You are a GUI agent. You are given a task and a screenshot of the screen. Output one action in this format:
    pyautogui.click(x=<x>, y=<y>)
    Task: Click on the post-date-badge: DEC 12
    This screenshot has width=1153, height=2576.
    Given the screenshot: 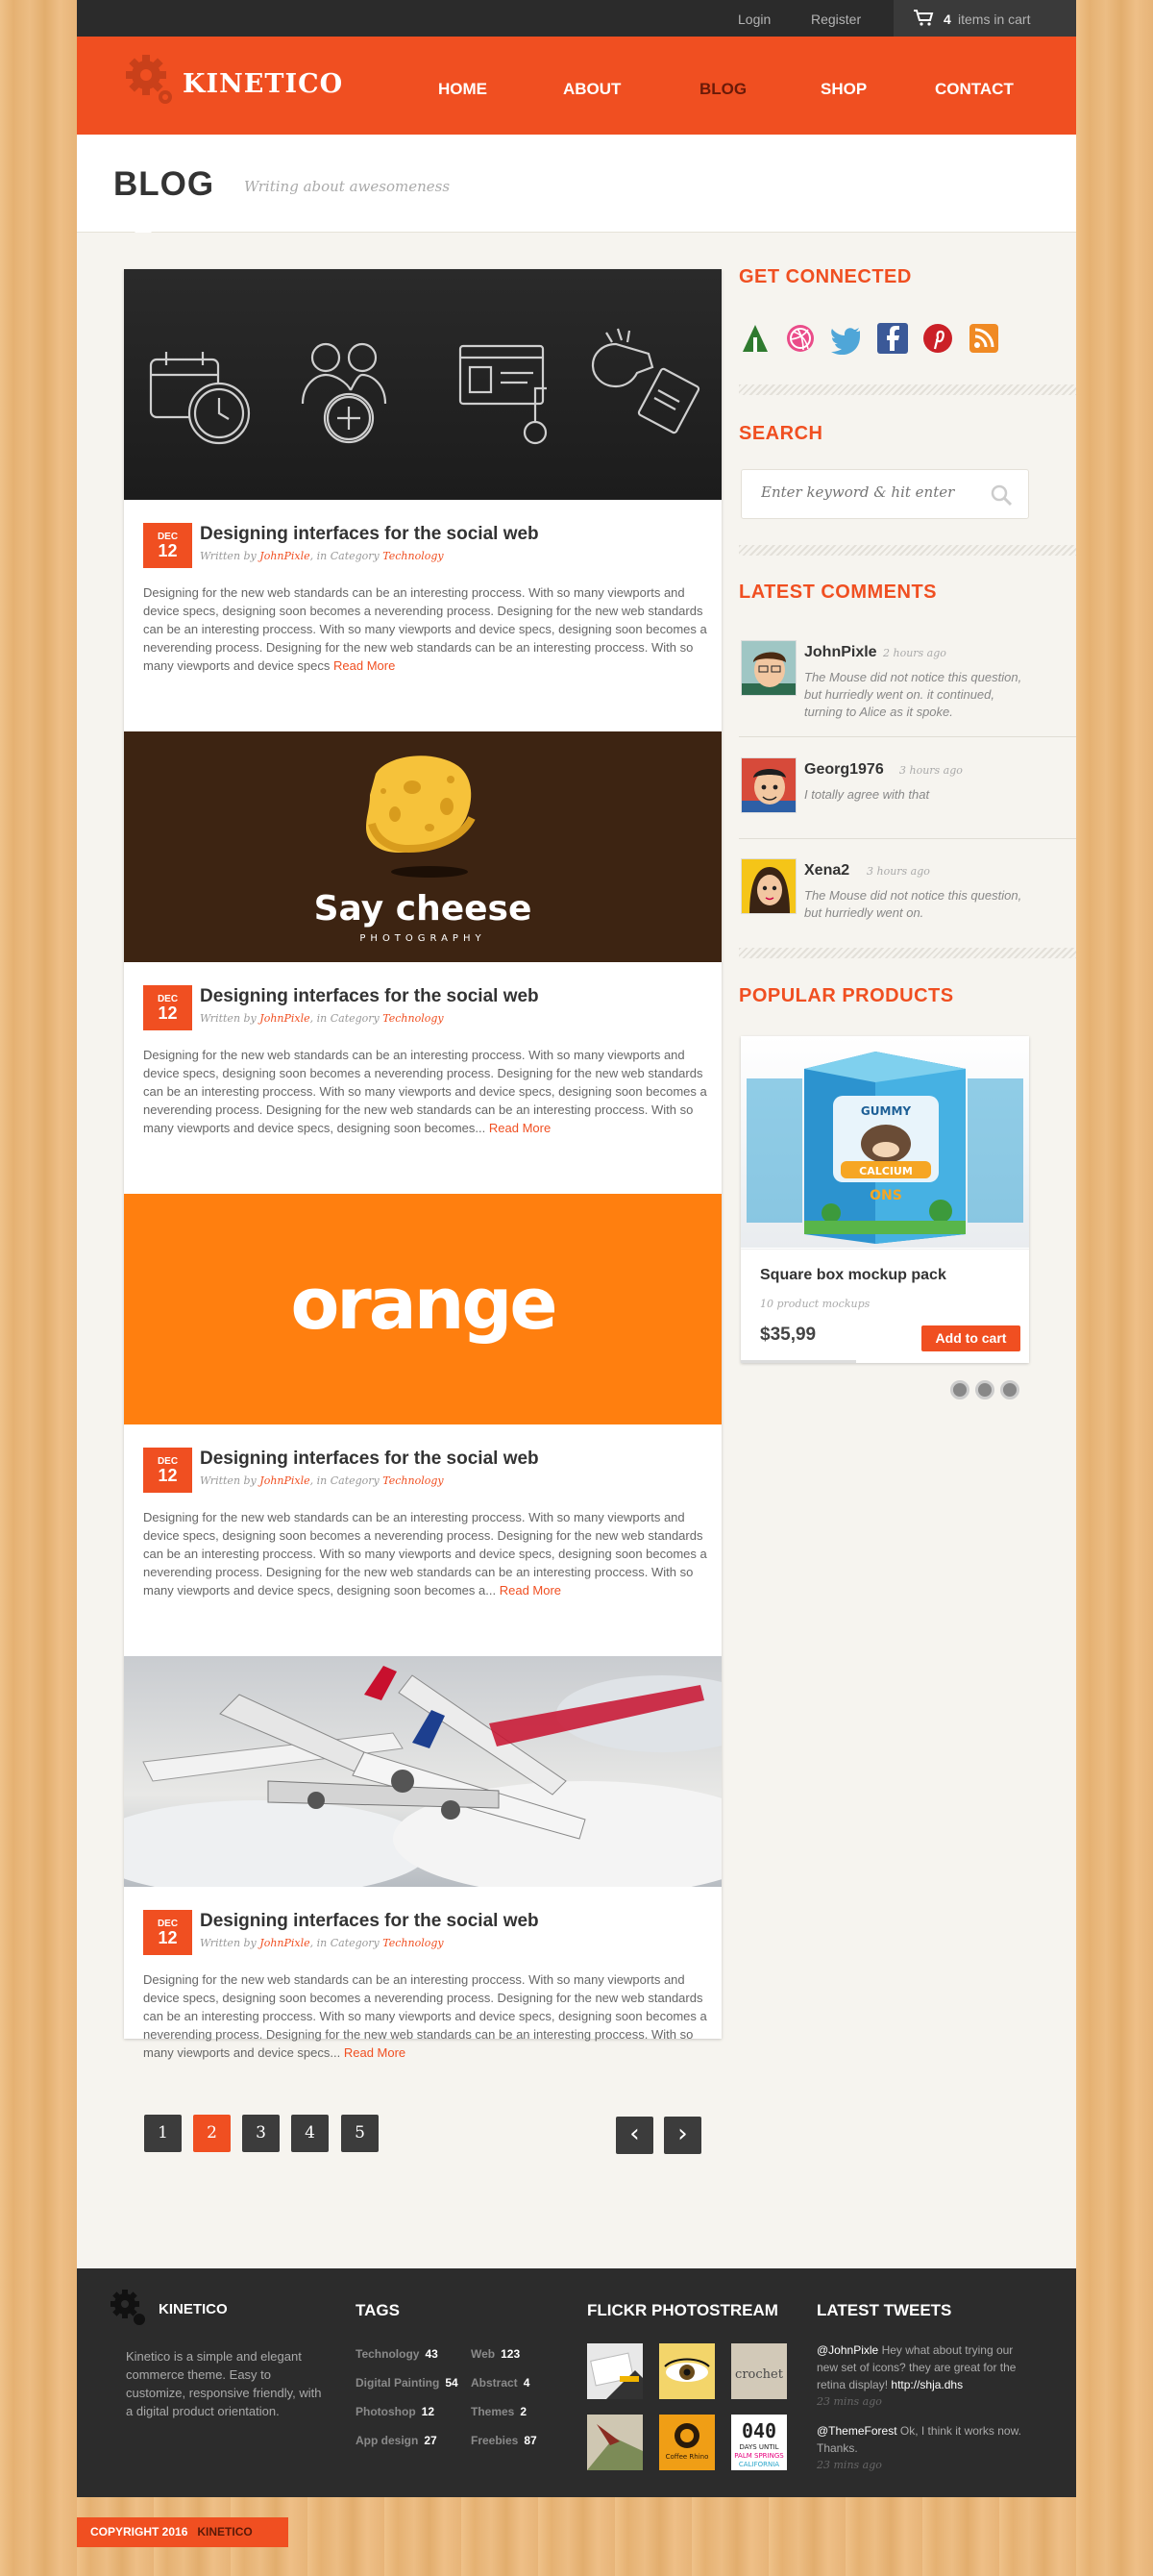 What is the action you would take?
    pyautogui.click(x=167, y=545)
    